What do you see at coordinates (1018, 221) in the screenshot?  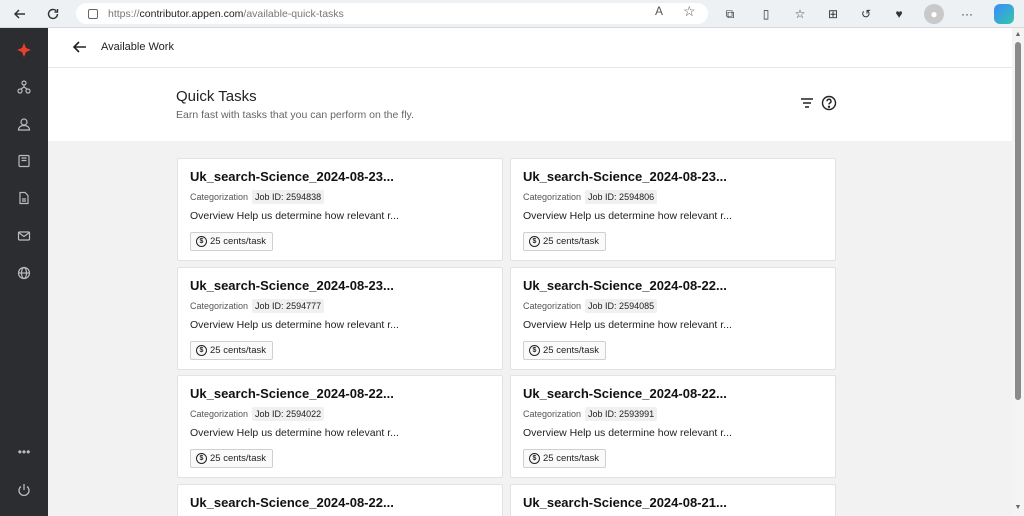 I see `scroll-thumb` at bounding box center [1018, 221].